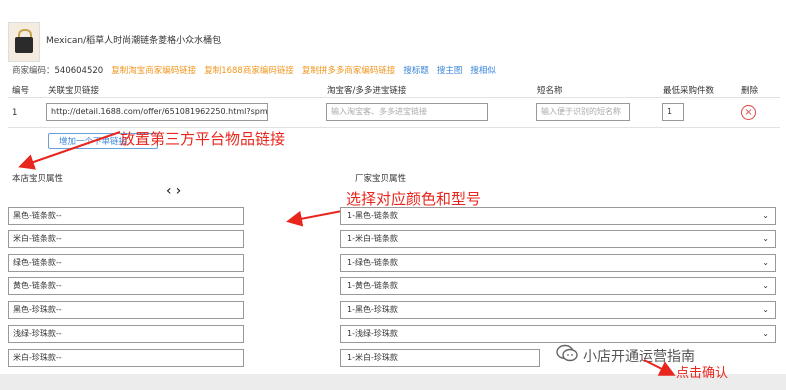 Image resolution: width=786 pixels, height=390 pixels. I want to click on search-main-image-link: 搜主图, so click(450, 71).